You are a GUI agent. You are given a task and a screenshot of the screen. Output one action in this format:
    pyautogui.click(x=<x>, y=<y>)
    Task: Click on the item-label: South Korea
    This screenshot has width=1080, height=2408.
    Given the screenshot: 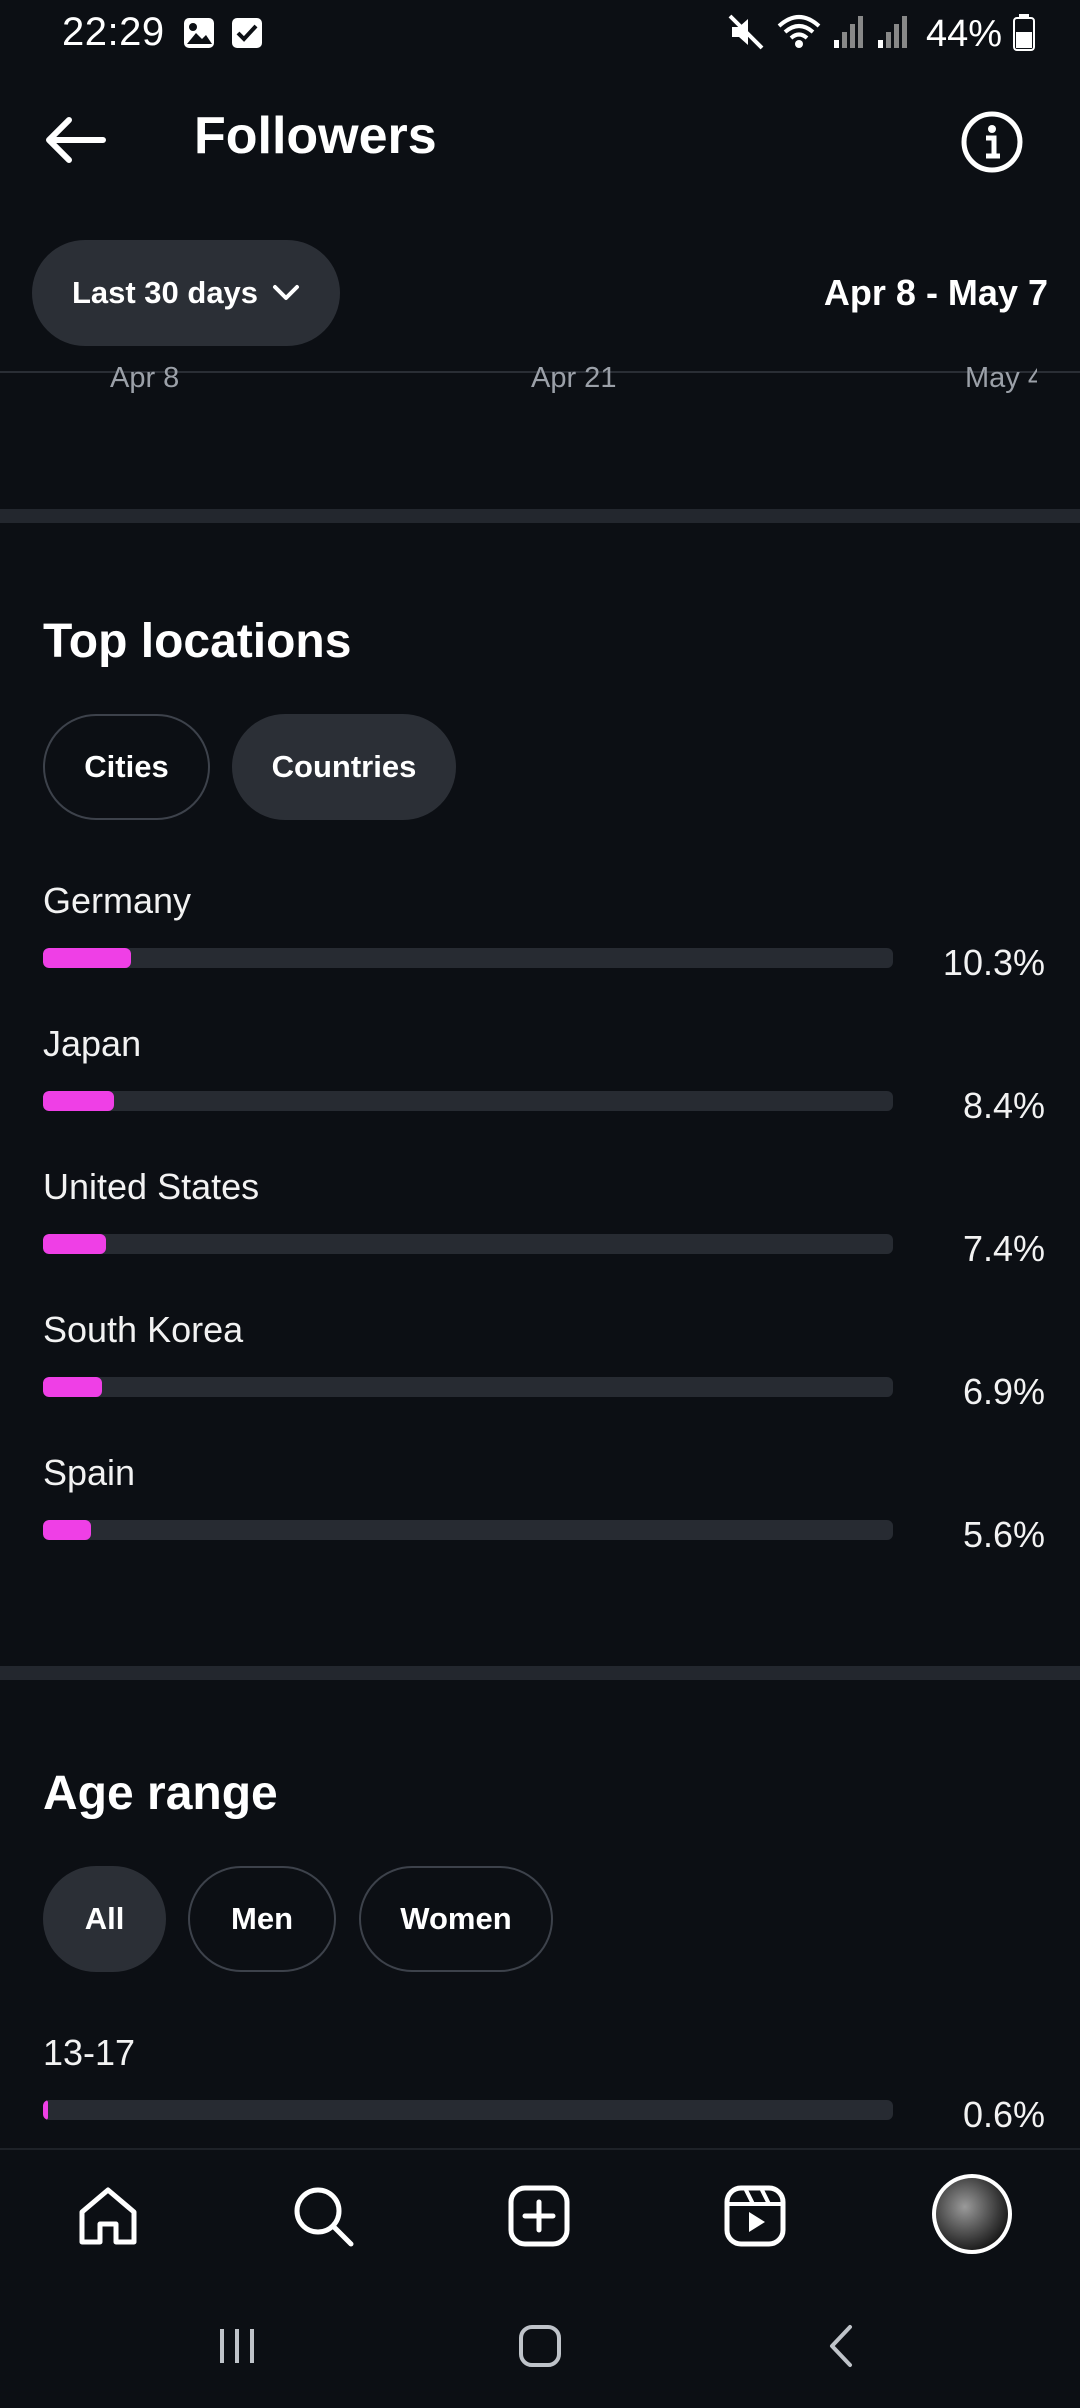 What is the action you would take?
    pyautogui.click(x=143, y=1329)
    